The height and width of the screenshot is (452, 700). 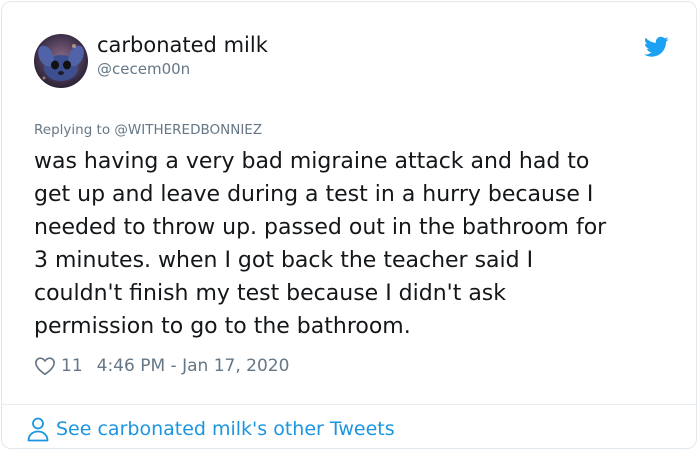 I want to click on reply-context: Replying to @WITHEREDBONNIEZ, so click(x=148, y=130).